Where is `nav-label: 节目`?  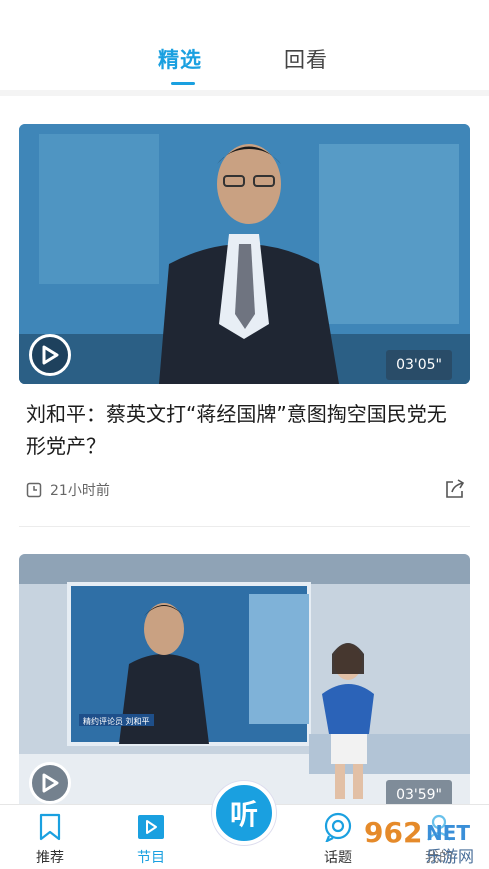 nav-label: 节目 is located at coordinates (151, 858).